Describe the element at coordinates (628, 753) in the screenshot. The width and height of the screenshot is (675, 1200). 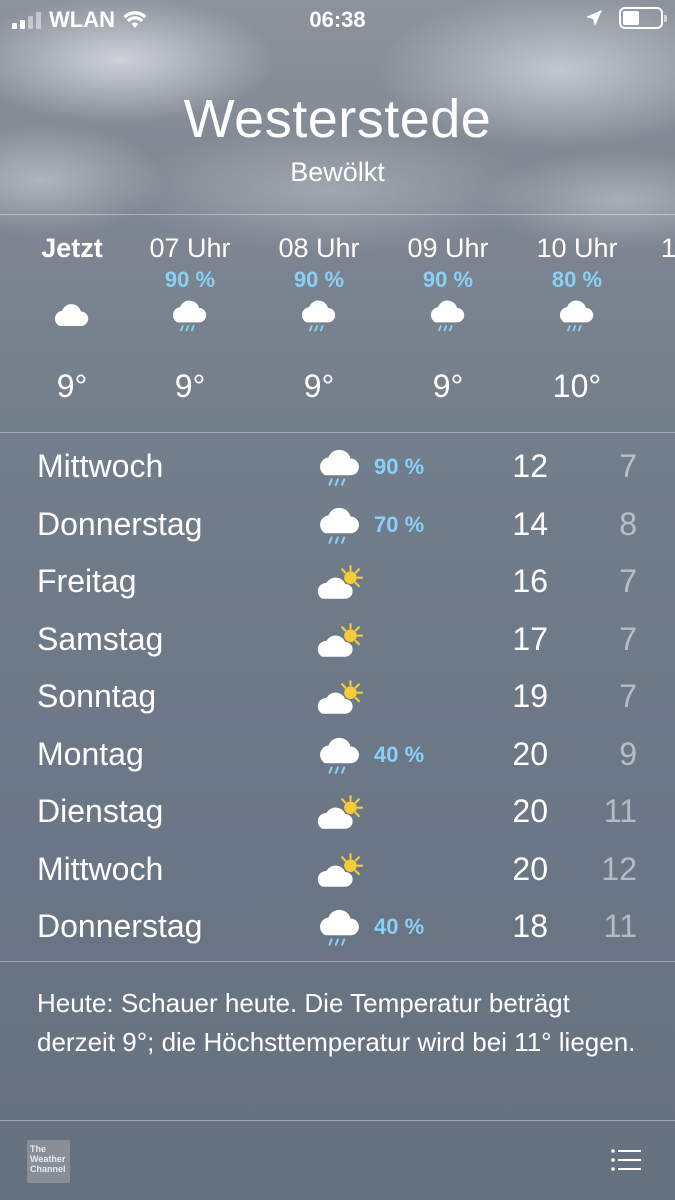
I see `day-low-temp: 9` at that location.